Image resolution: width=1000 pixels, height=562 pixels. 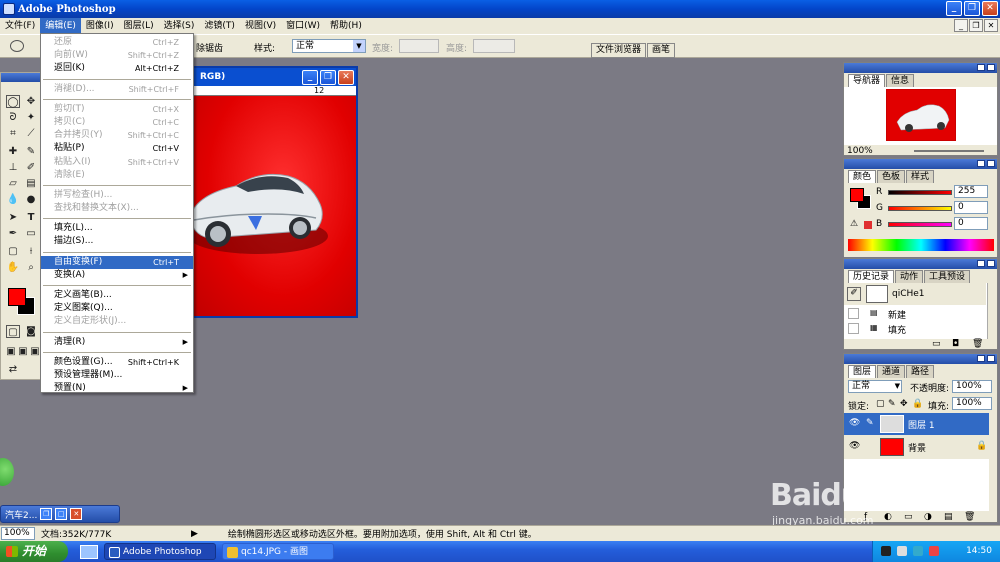 I want to click on tab-layers: 图层, so click(x=862, y=371).